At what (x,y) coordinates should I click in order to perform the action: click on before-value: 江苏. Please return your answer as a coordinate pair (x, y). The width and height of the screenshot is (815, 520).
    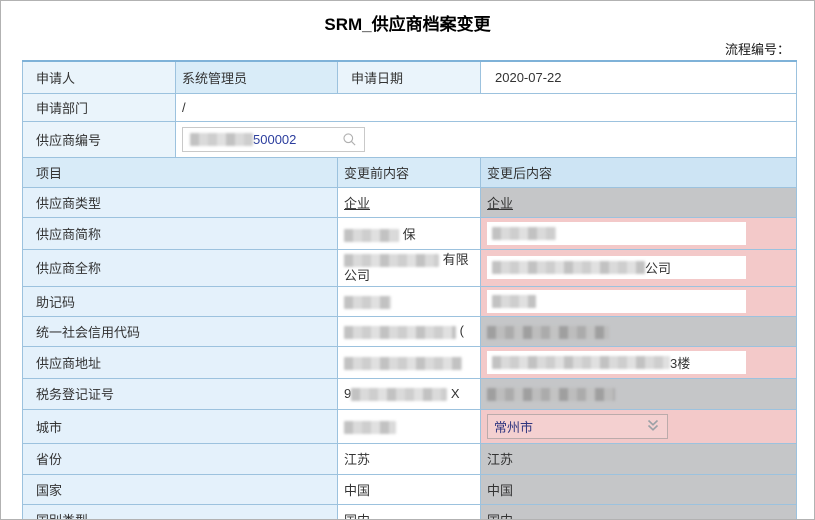
    Looking at the image, I should click on (409, 458).